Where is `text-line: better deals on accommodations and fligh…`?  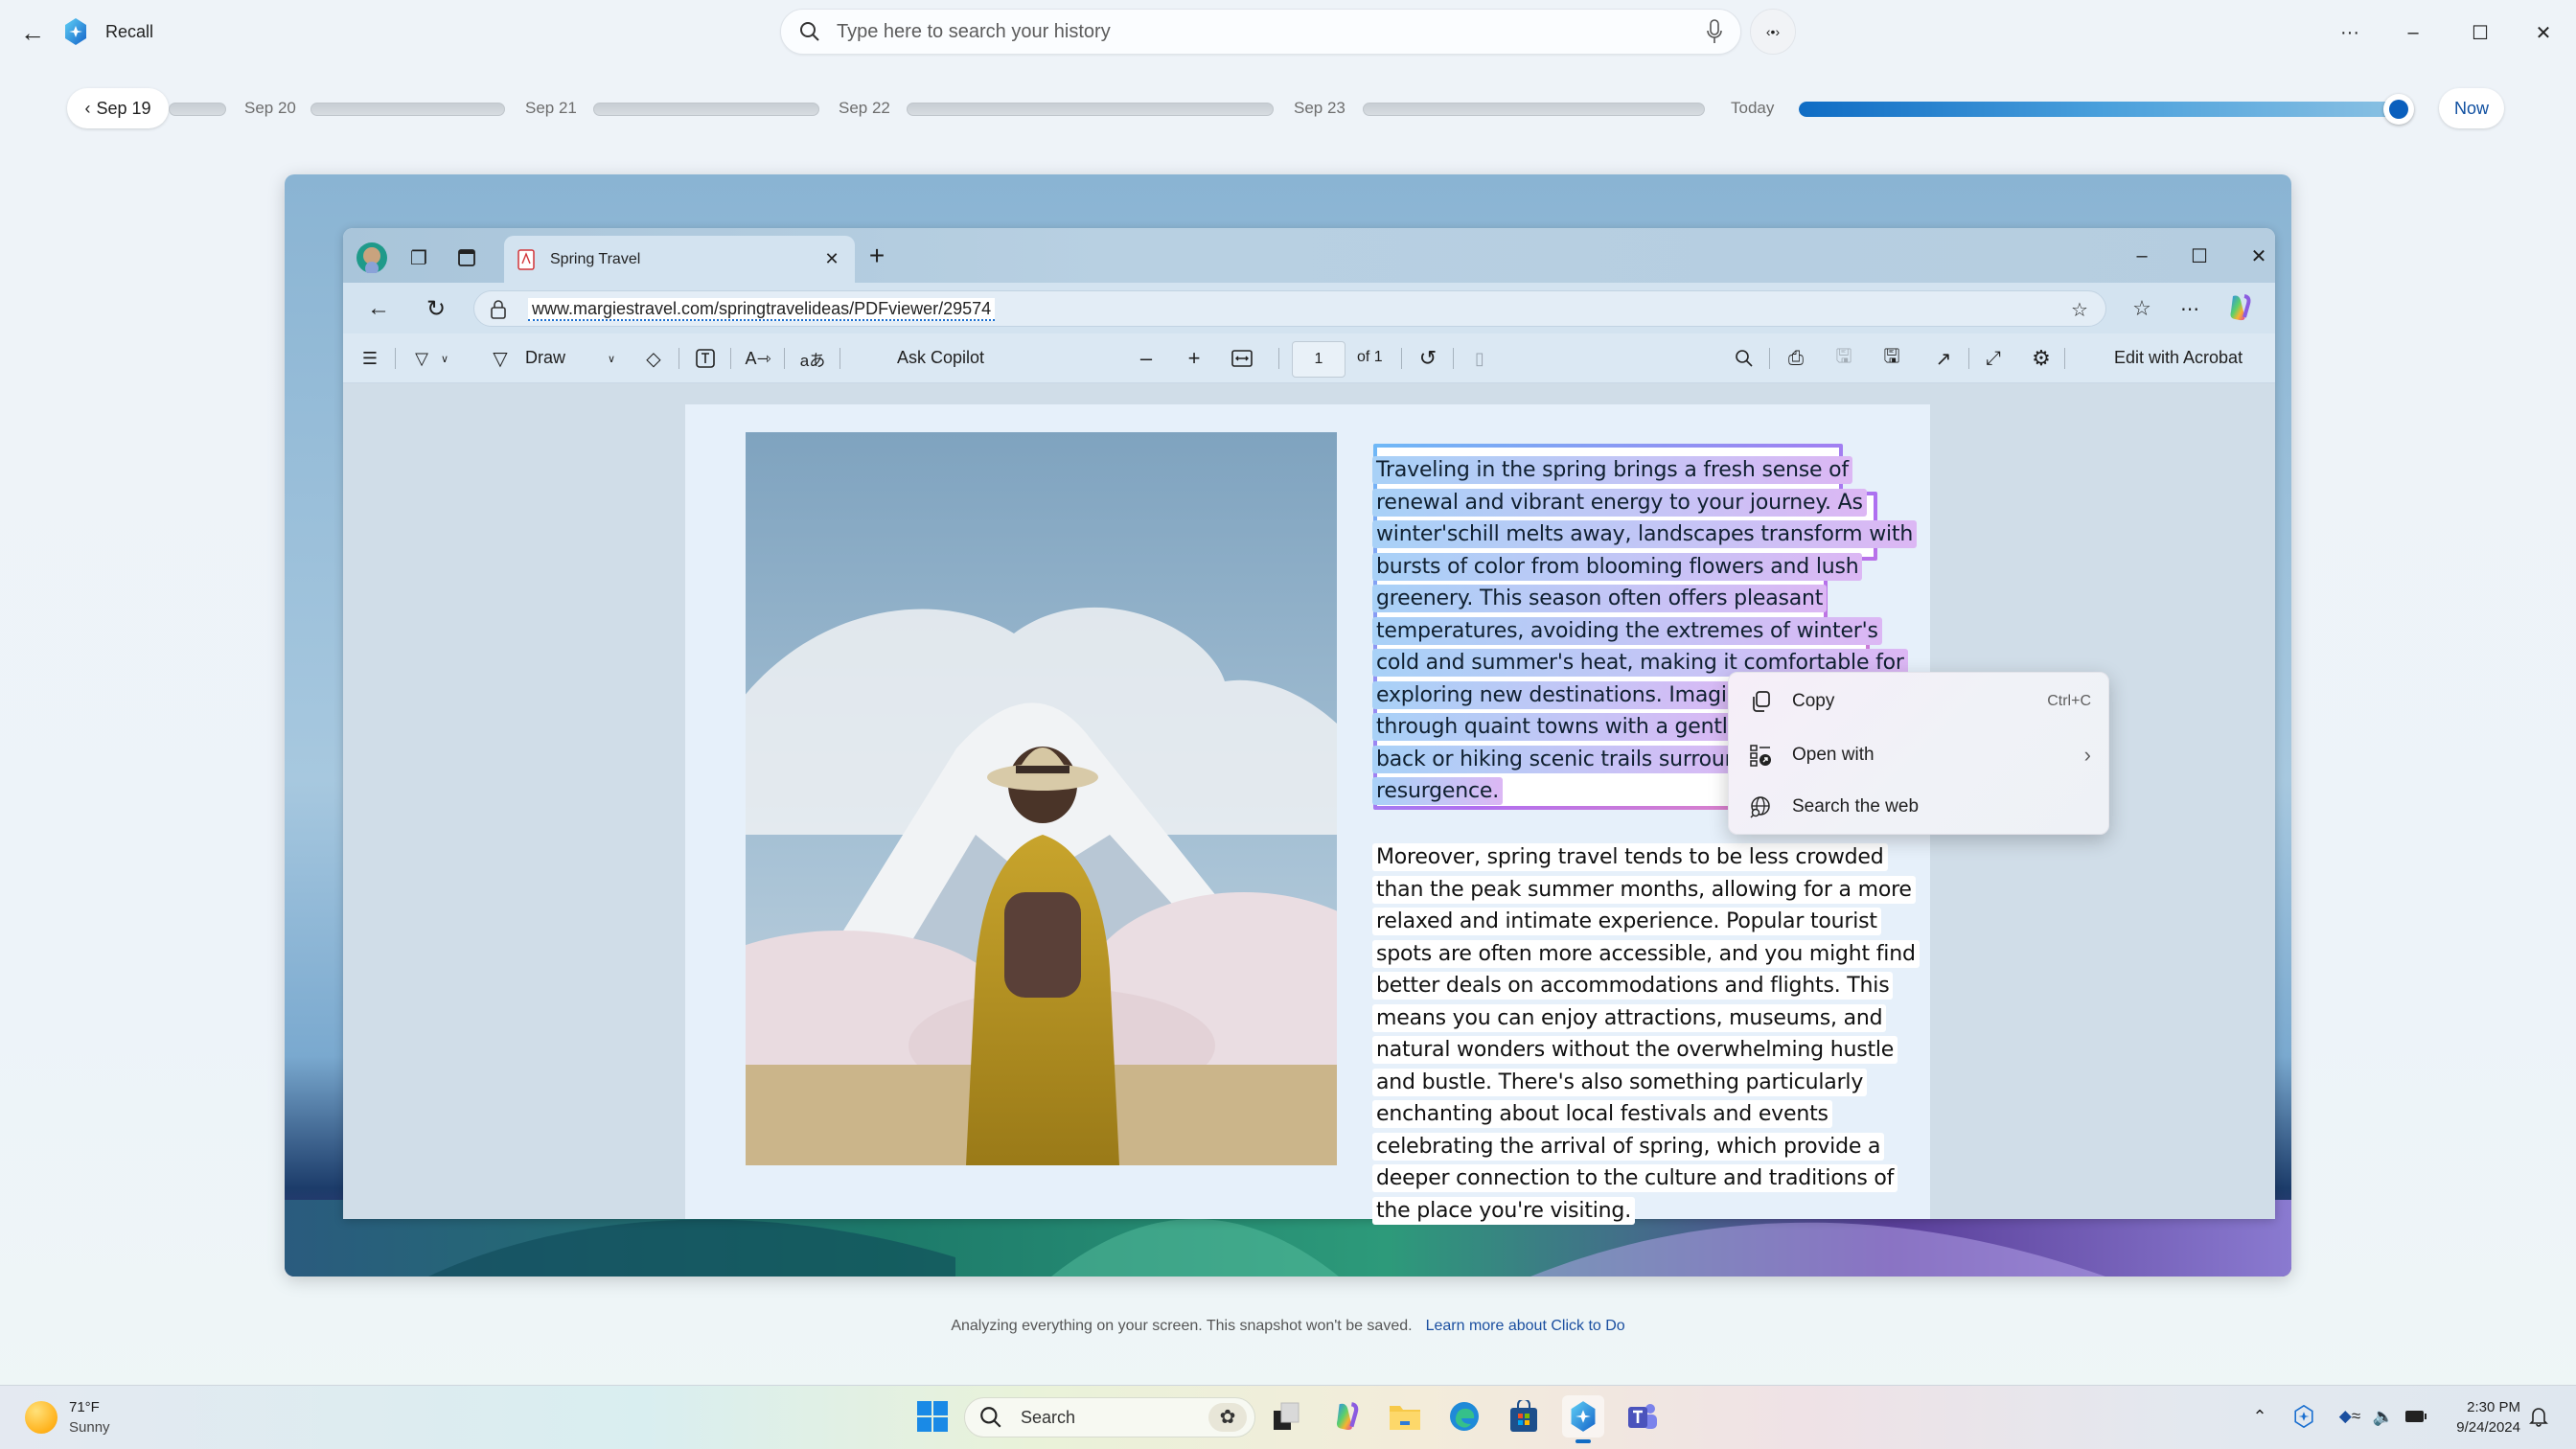
text-line: better deals on accommodations and fligh… is located at coordinates (1633, 986).